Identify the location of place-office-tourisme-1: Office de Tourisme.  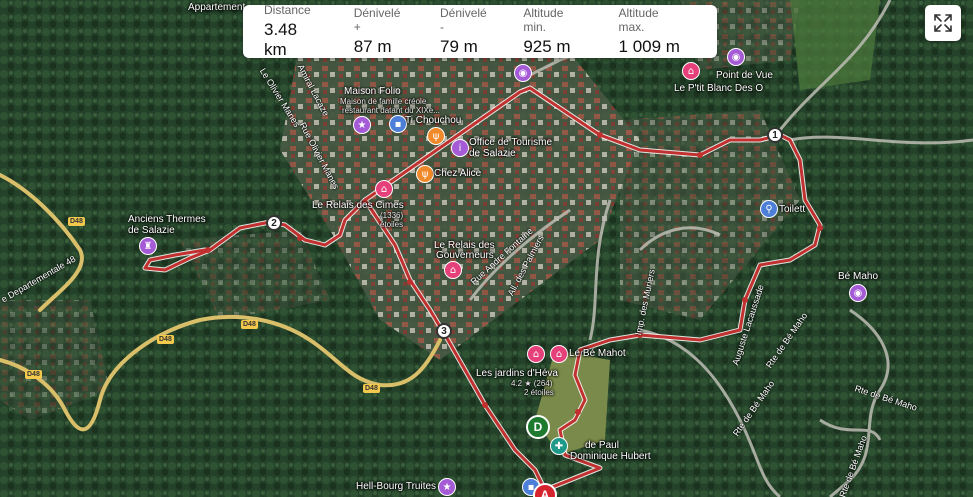
(510, 142).